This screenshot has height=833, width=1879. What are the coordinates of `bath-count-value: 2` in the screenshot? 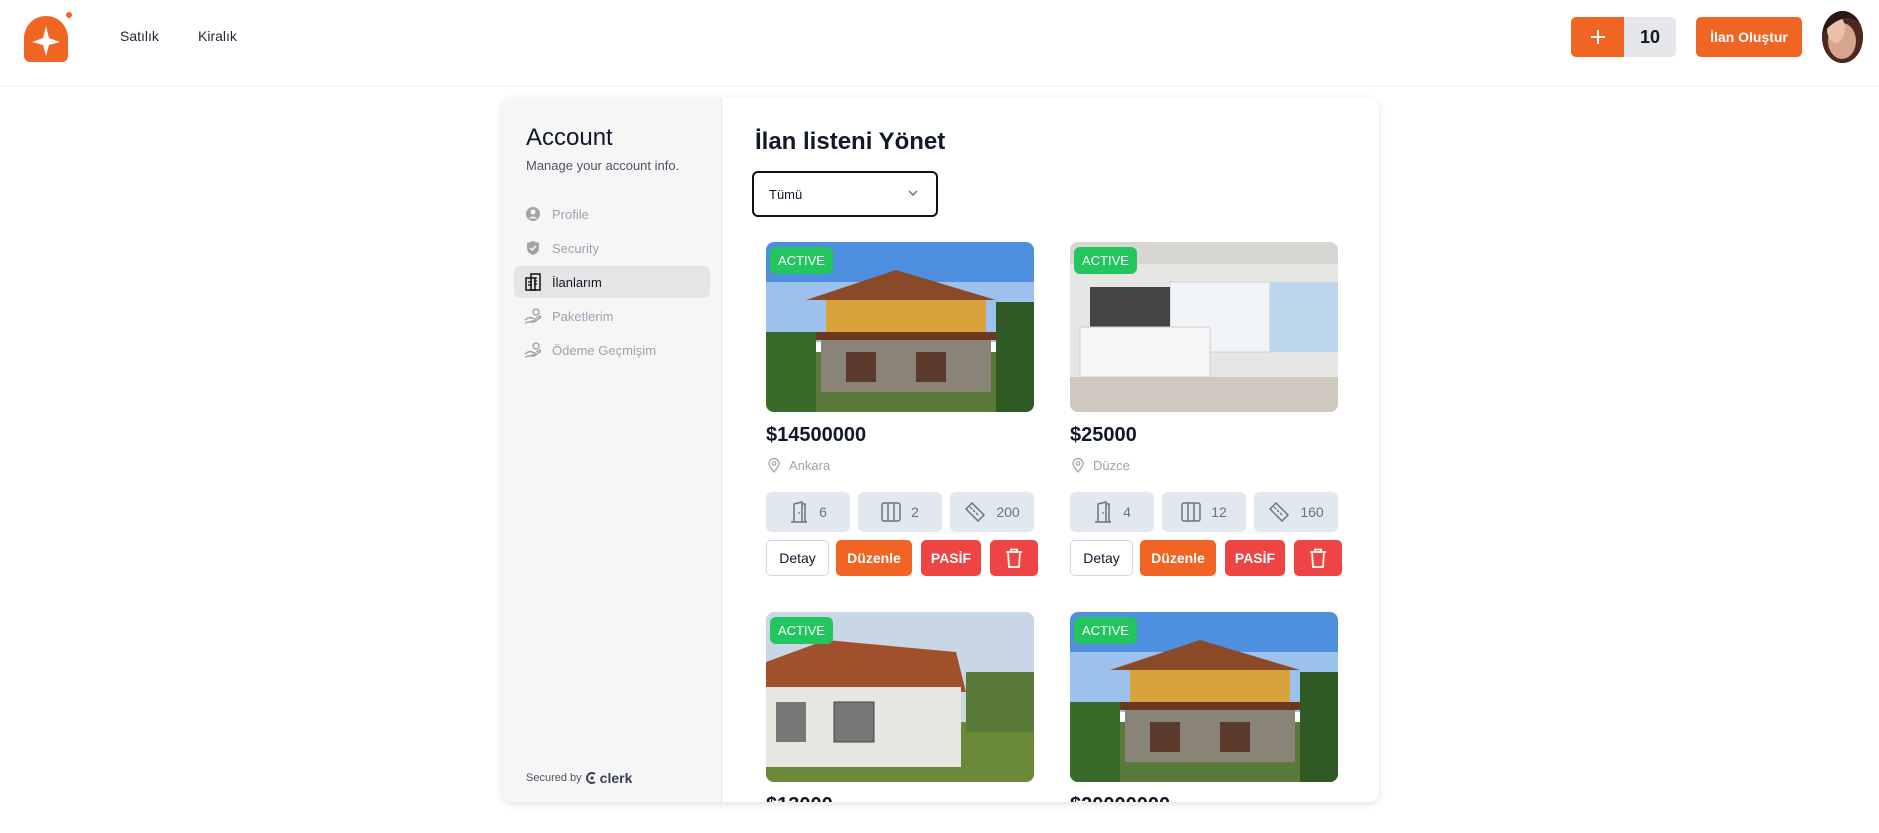 It's located at (915, 512).